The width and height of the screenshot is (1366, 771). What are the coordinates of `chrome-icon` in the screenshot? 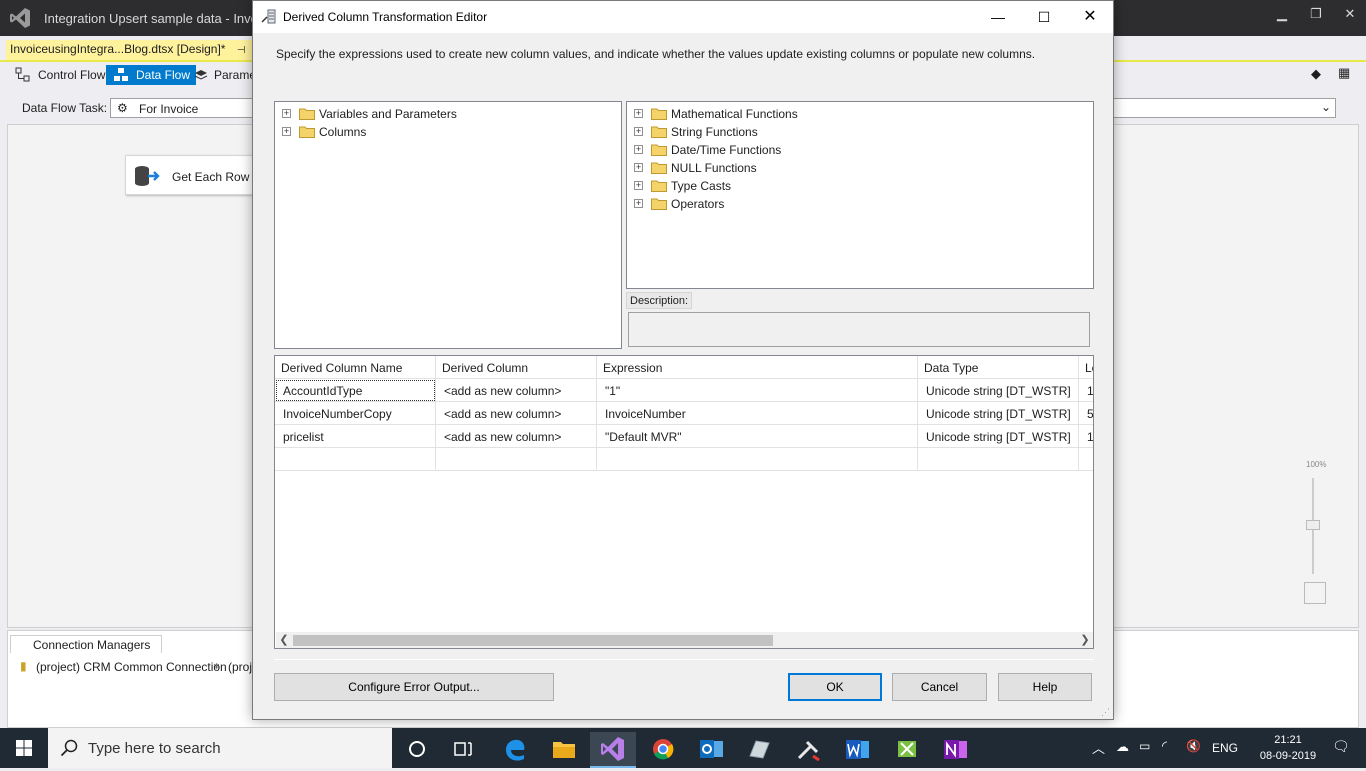 It's located at (663, 750).